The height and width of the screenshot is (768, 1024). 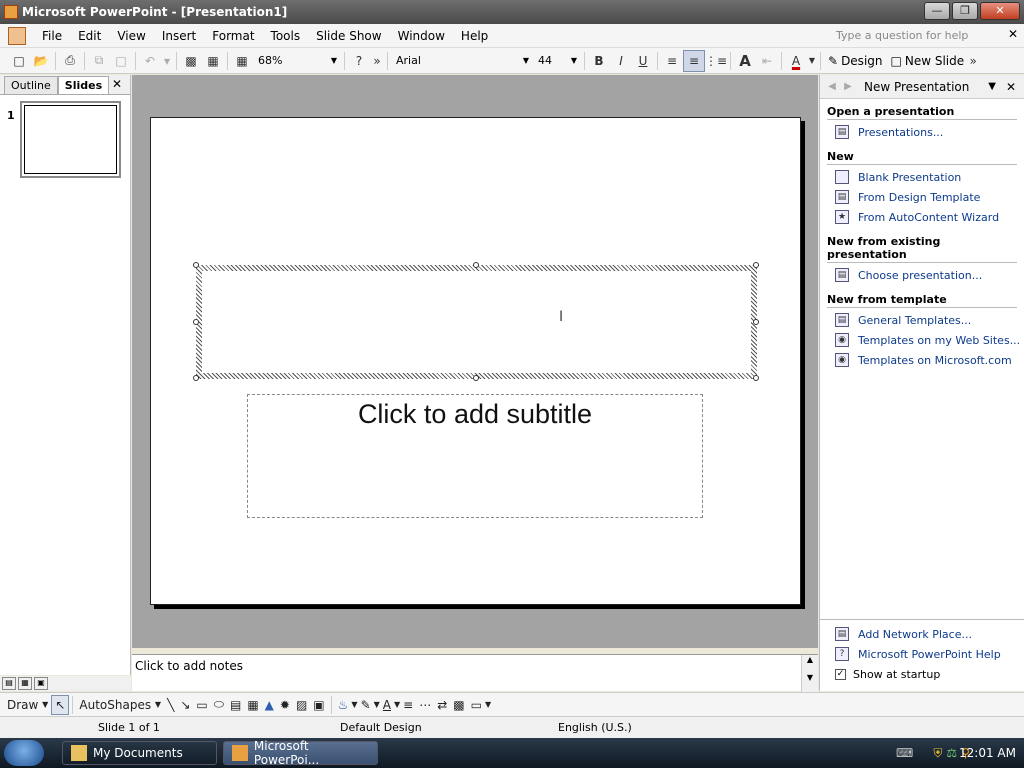 What do you see at coordinates (150, 61) in the screenshot?
I see `undo-icon: ↶` at bounding box center [150, 61].